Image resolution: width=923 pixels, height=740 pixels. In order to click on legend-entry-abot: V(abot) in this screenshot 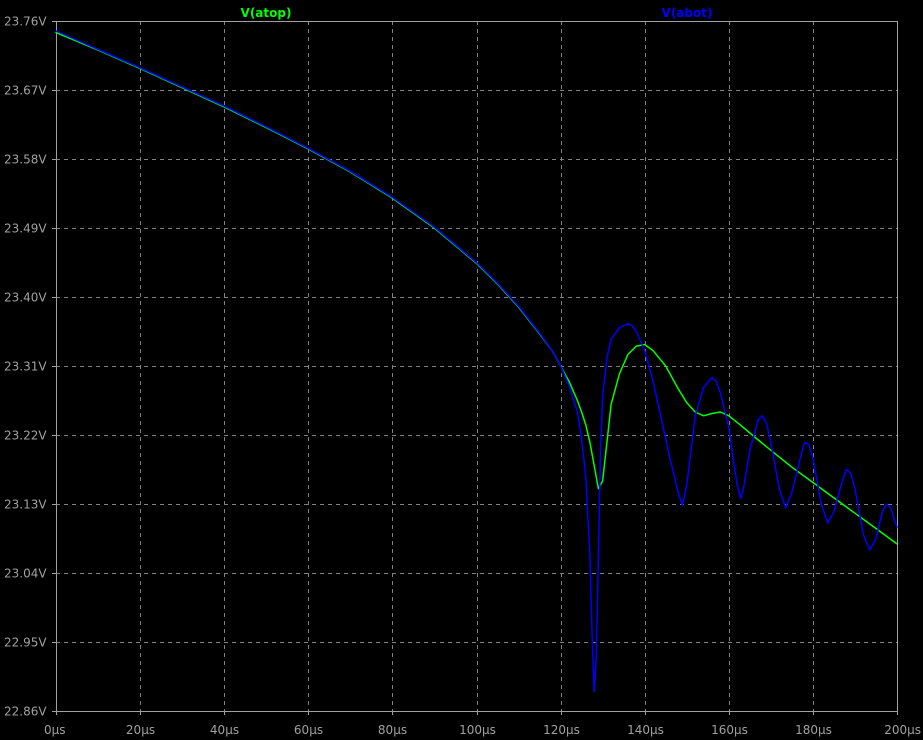, I will do `click(687, 13)`.